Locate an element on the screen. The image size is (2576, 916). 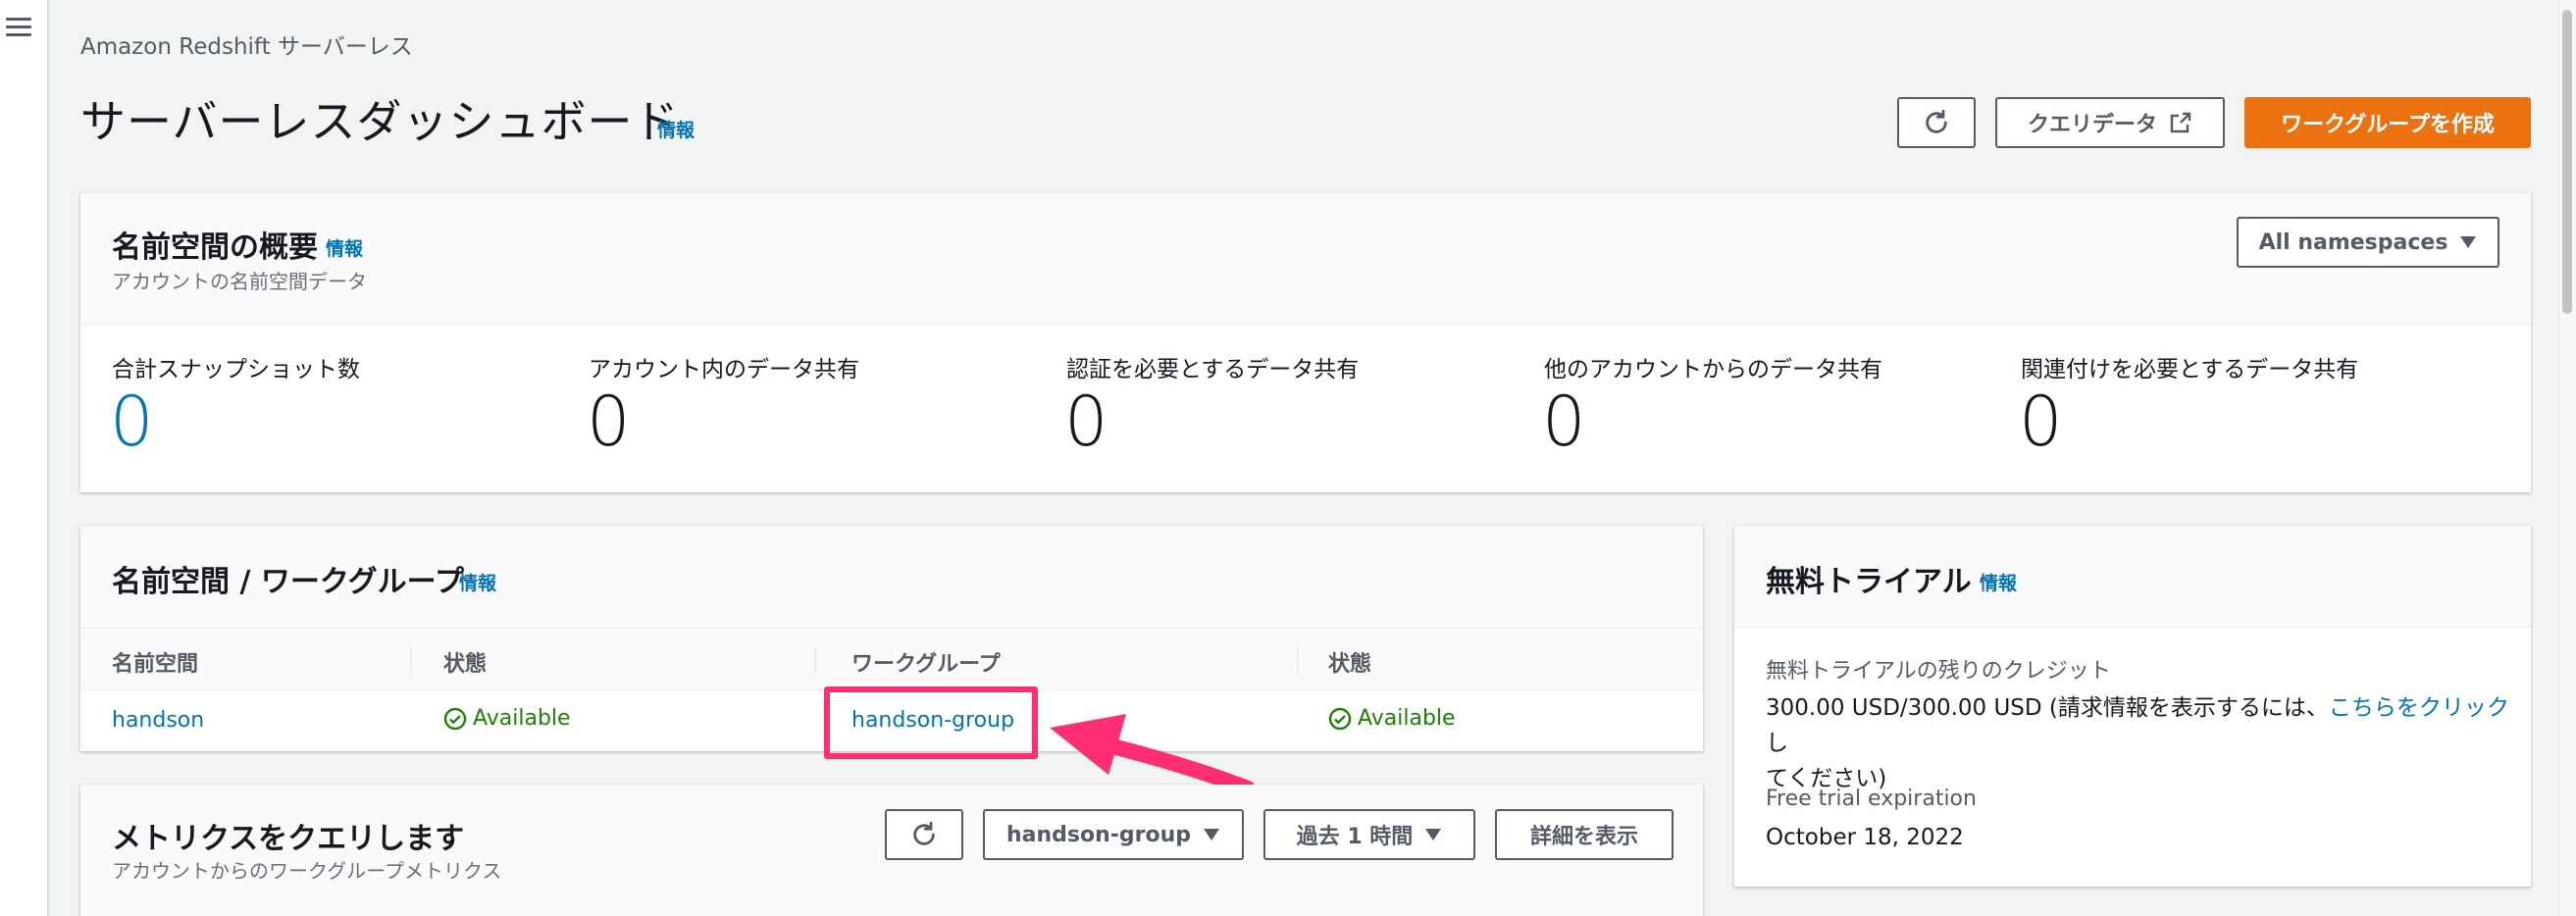
free-trial-title: 無料トライアル is located at coordinates (1869, 582).